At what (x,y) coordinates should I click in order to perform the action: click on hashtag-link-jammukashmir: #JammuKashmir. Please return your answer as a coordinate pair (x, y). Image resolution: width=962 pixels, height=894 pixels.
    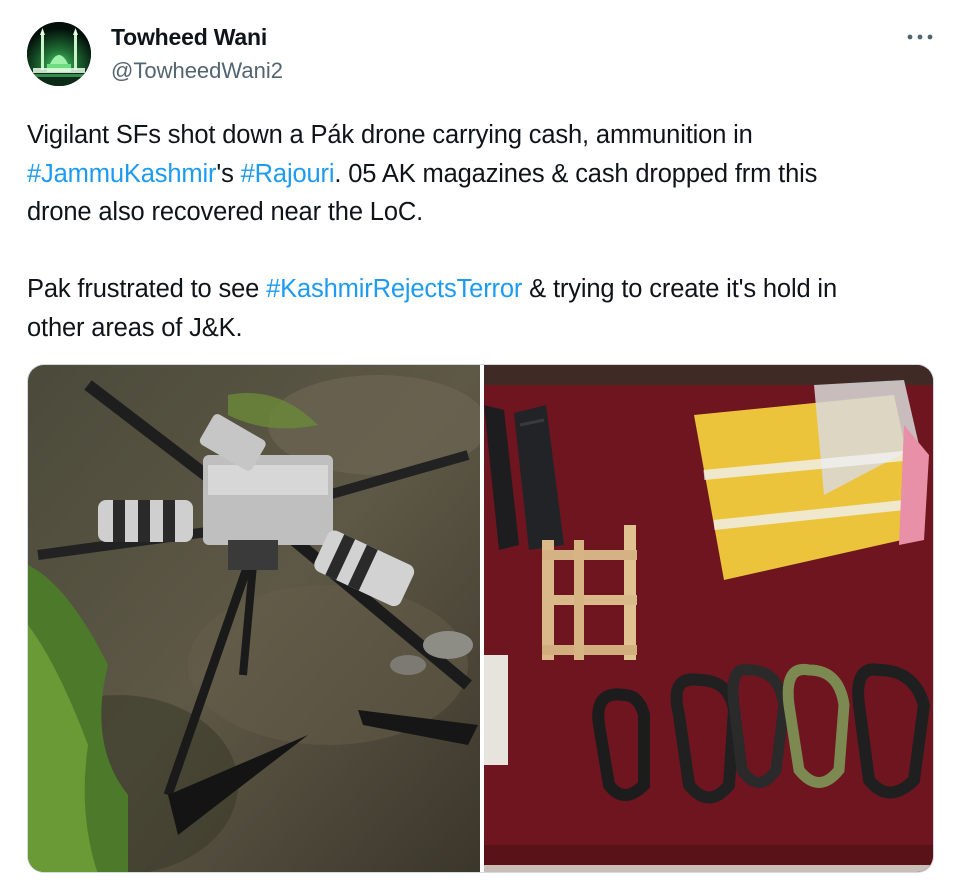
    Looking at the image, I should click on (122, 174).